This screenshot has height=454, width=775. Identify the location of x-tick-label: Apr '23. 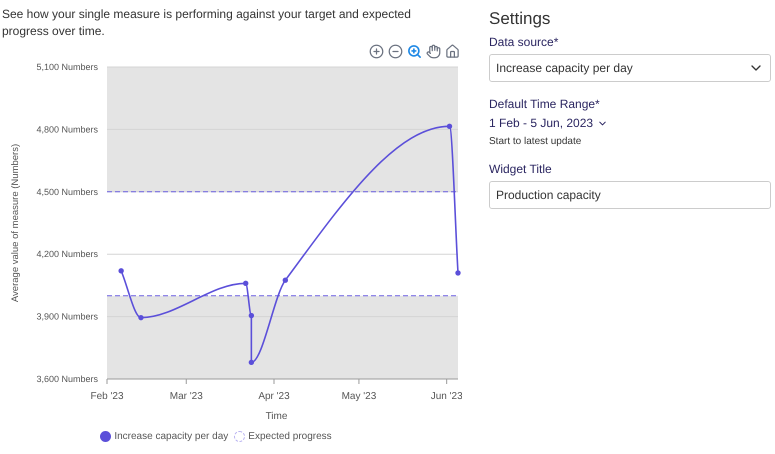
(274, 396).